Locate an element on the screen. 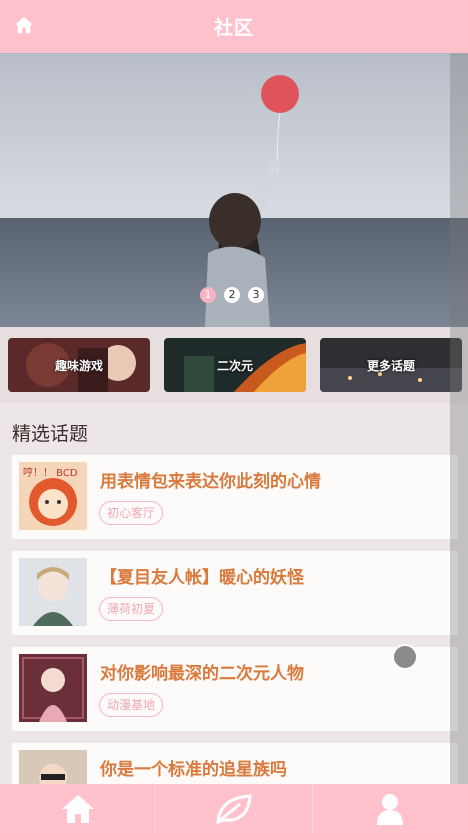 The width and height of the screenshot is (468, 833). carousel-dot: 1 is located at coordinates (208, 295).